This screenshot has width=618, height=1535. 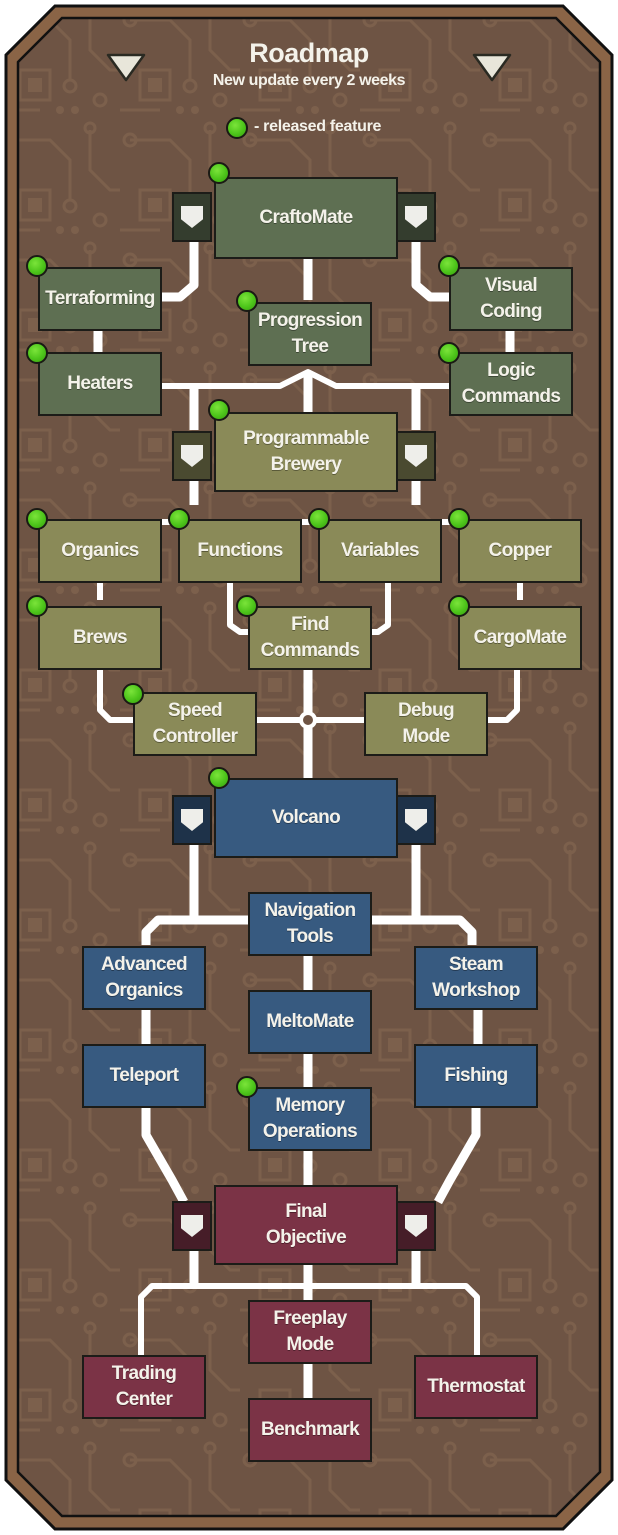 I want to click on feature-find-commands: Find Commands, so click(x=310, y=638).